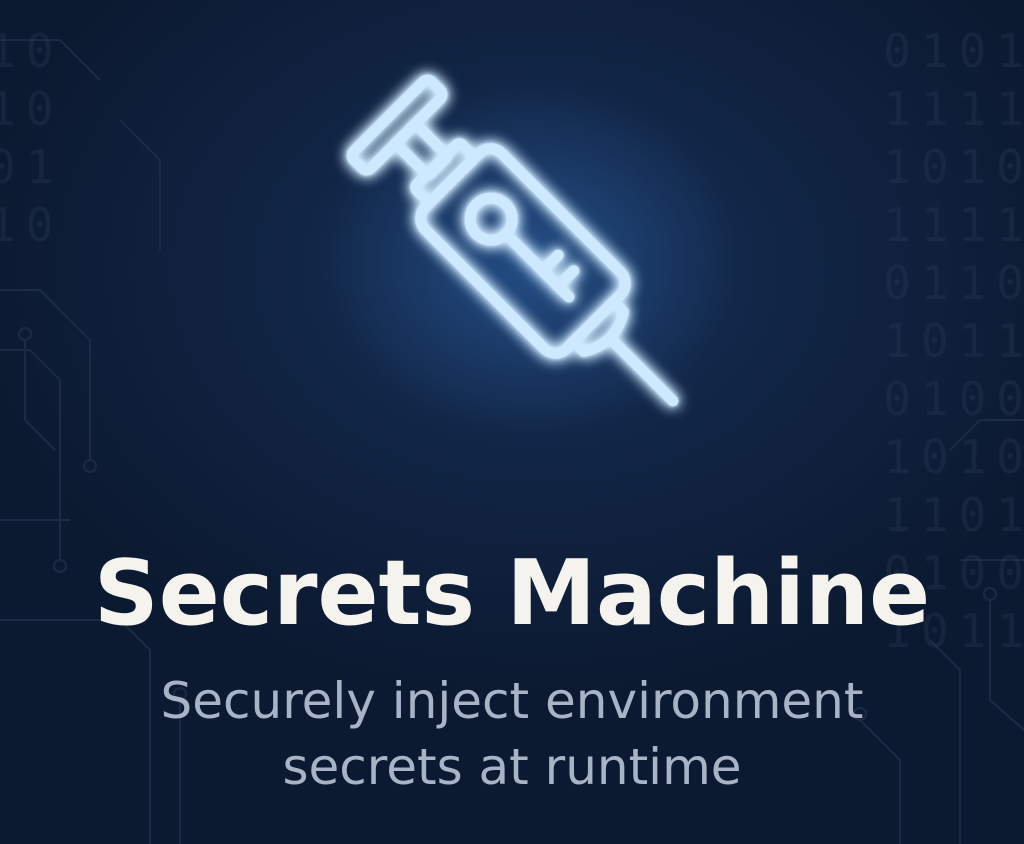 This screenshot has width=1024, height=844. Describe the element at coordinates (512, 701) in the screenshot. I see `subtitle-line-1: Securely inject environment` at that location.